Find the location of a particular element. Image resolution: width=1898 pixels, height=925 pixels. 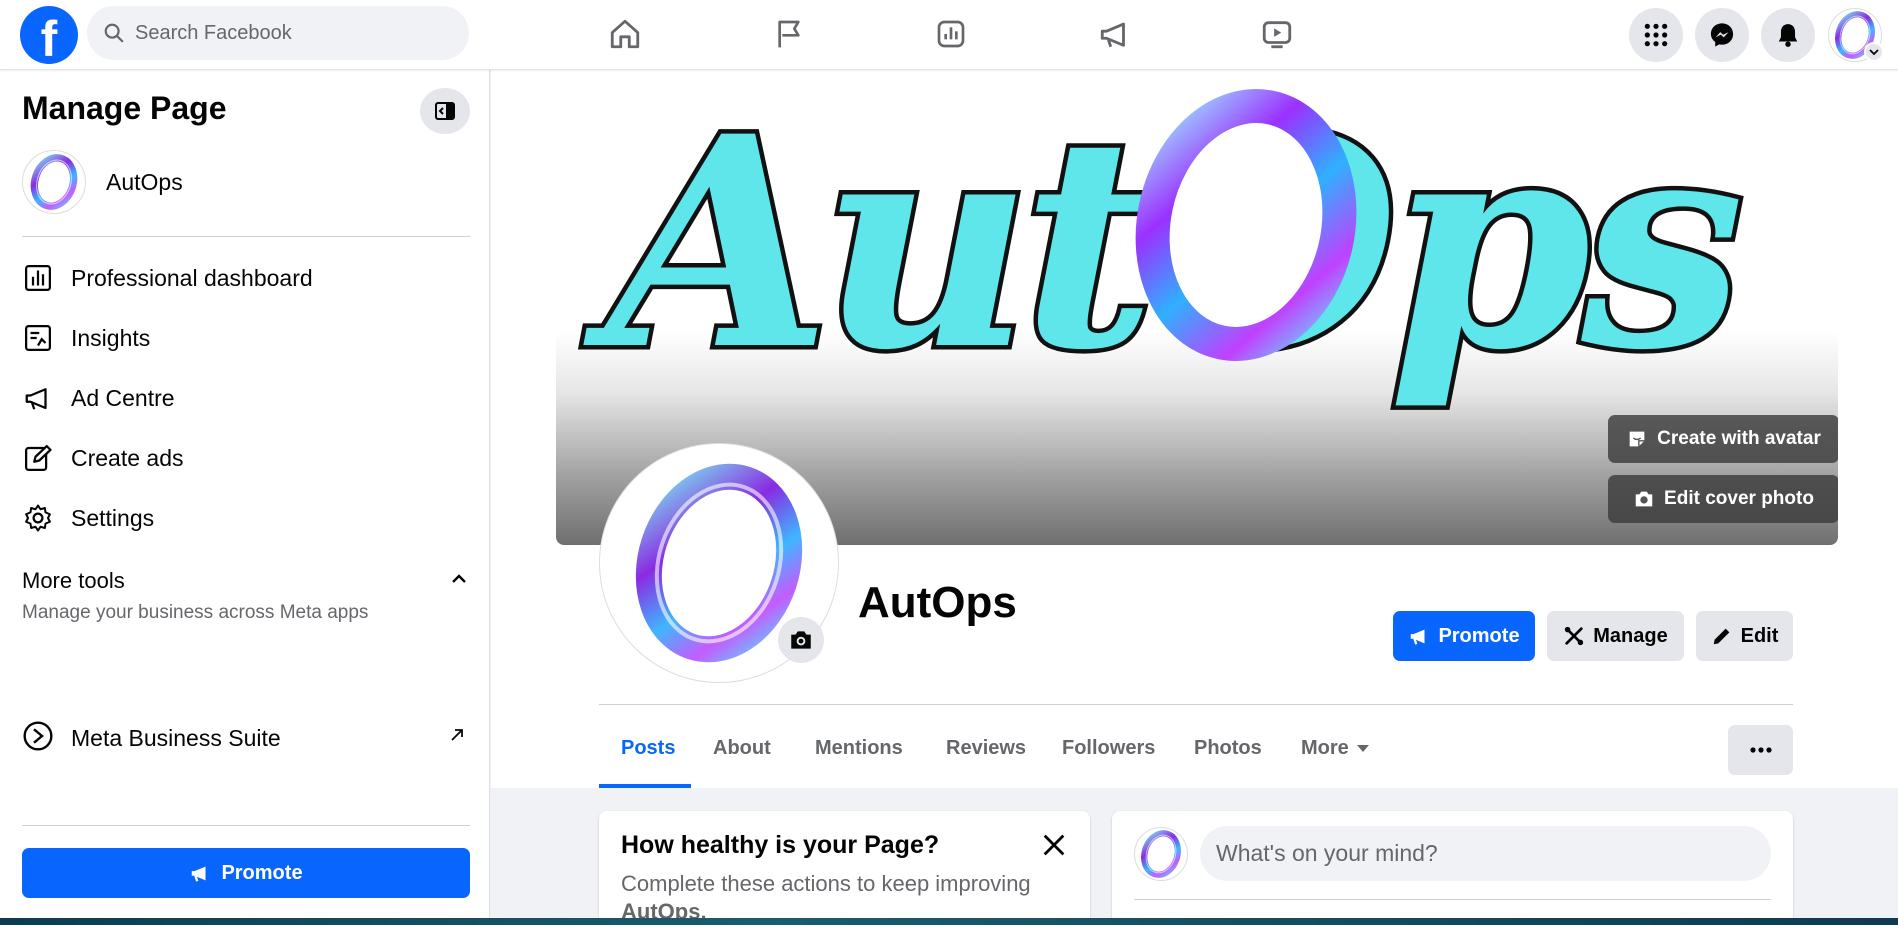

sidebar-item-label: Settings is located at coordinates (113, 517).